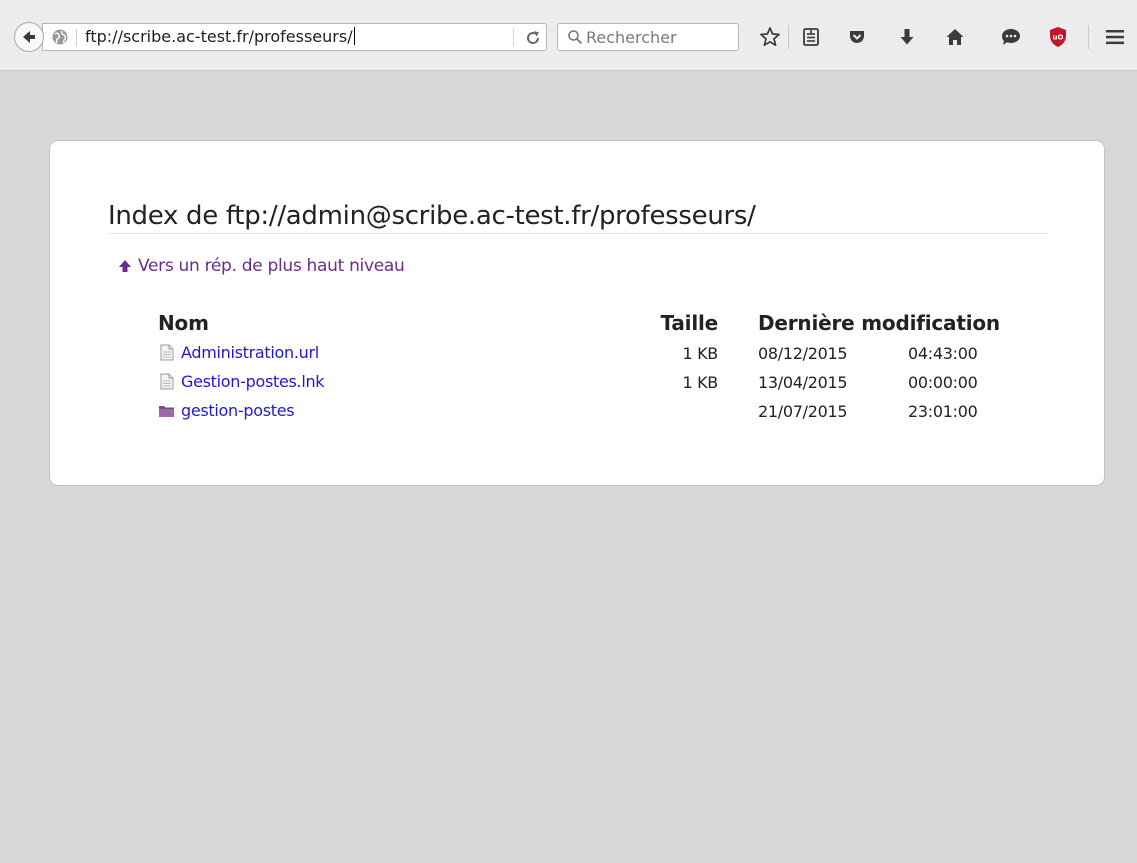  What do you see at coordinates (1115, 37) in the screenshot?
I see `menu-icon` at bounding box center [1115, 37].